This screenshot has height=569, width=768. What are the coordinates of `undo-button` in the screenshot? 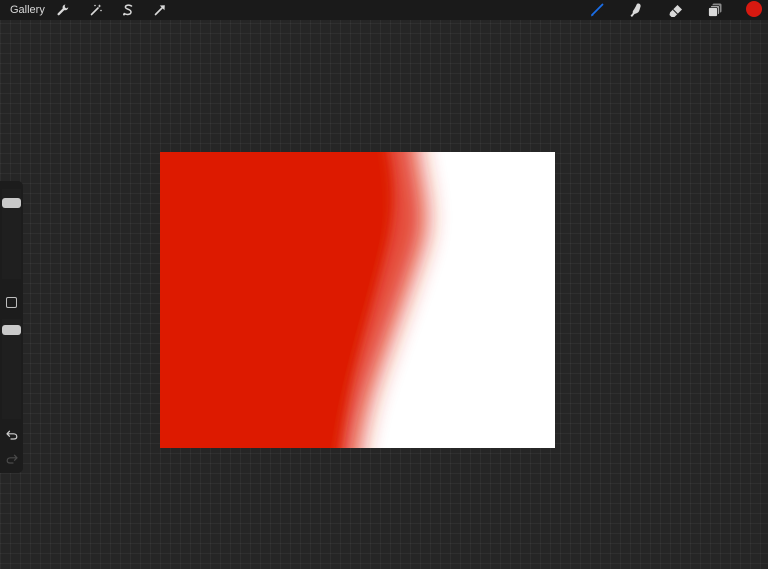 It's located at (11, 435).